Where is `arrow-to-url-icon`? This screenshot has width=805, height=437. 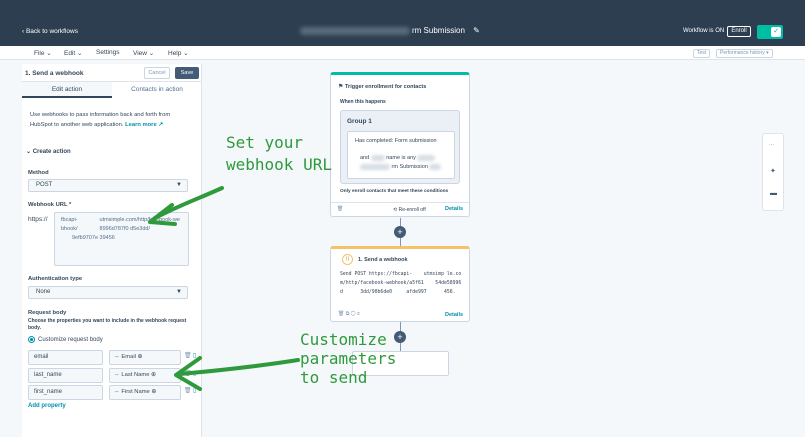
arrow-to-url-icon is located at coordinates (188, 203).